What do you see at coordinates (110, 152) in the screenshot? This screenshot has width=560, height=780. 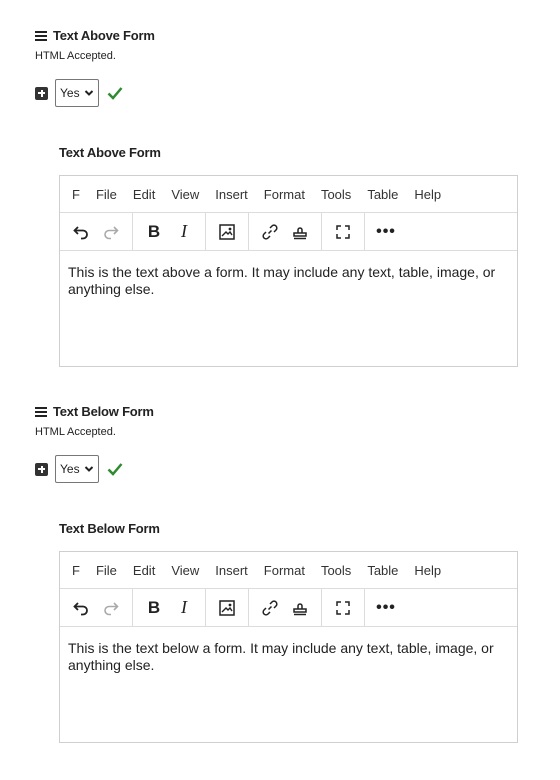 I see `editor-label: Text Above Form` at bounding box center [110, 152].